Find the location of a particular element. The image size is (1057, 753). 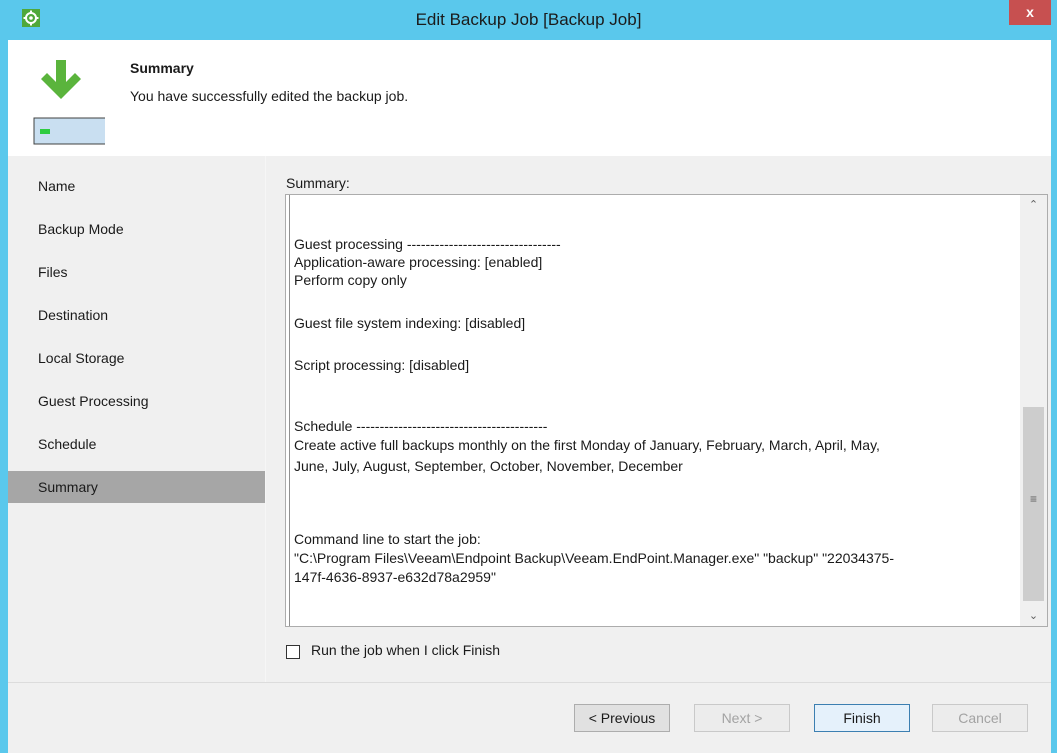

scroll-down-icon: ⌄ is located at coordinates (1033, 616).